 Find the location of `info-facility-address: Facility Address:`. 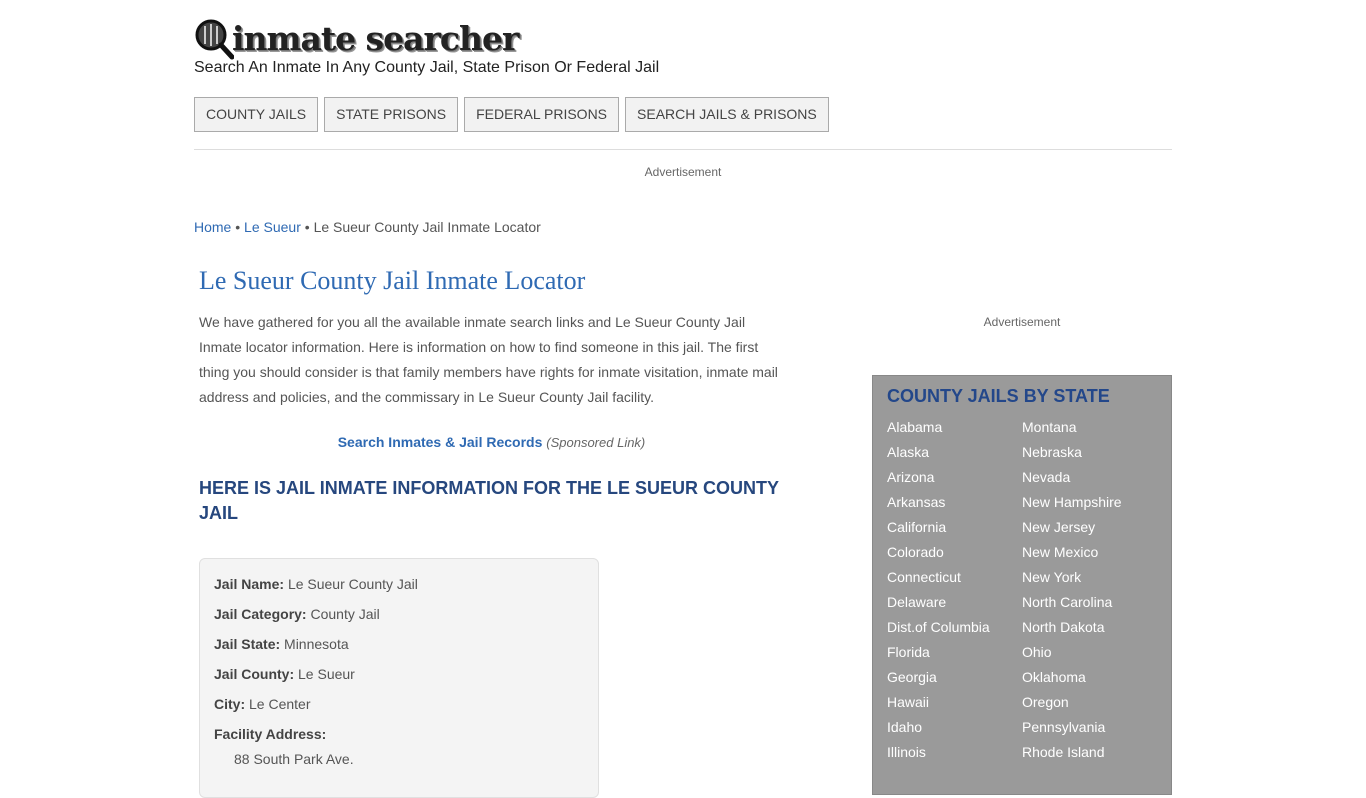

info-facility-address: Facility Address: is located at coordinates (399, 736).